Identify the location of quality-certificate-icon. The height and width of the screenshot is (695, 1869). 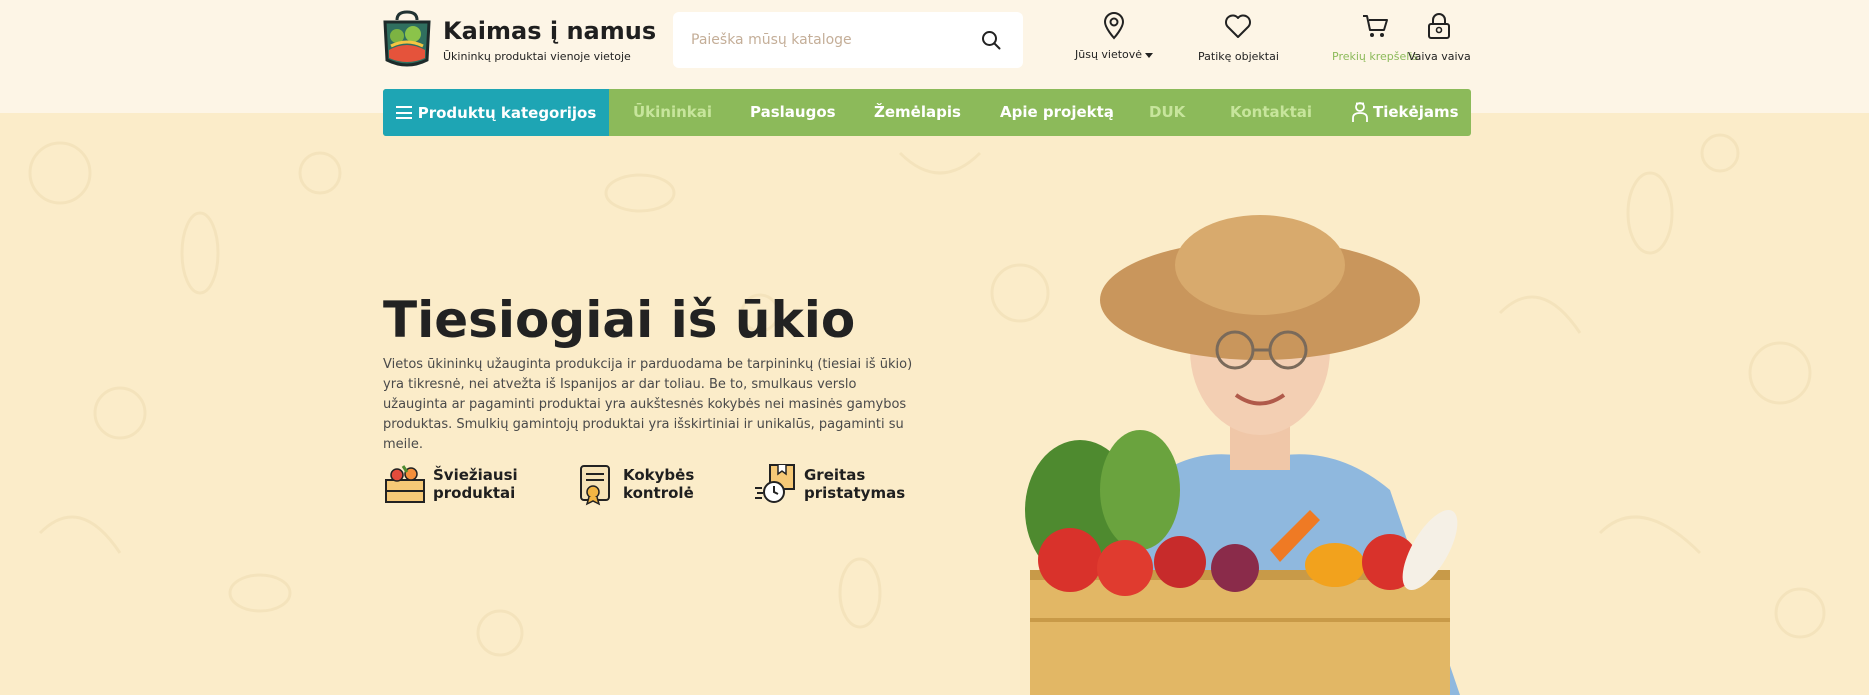
(595, 485).